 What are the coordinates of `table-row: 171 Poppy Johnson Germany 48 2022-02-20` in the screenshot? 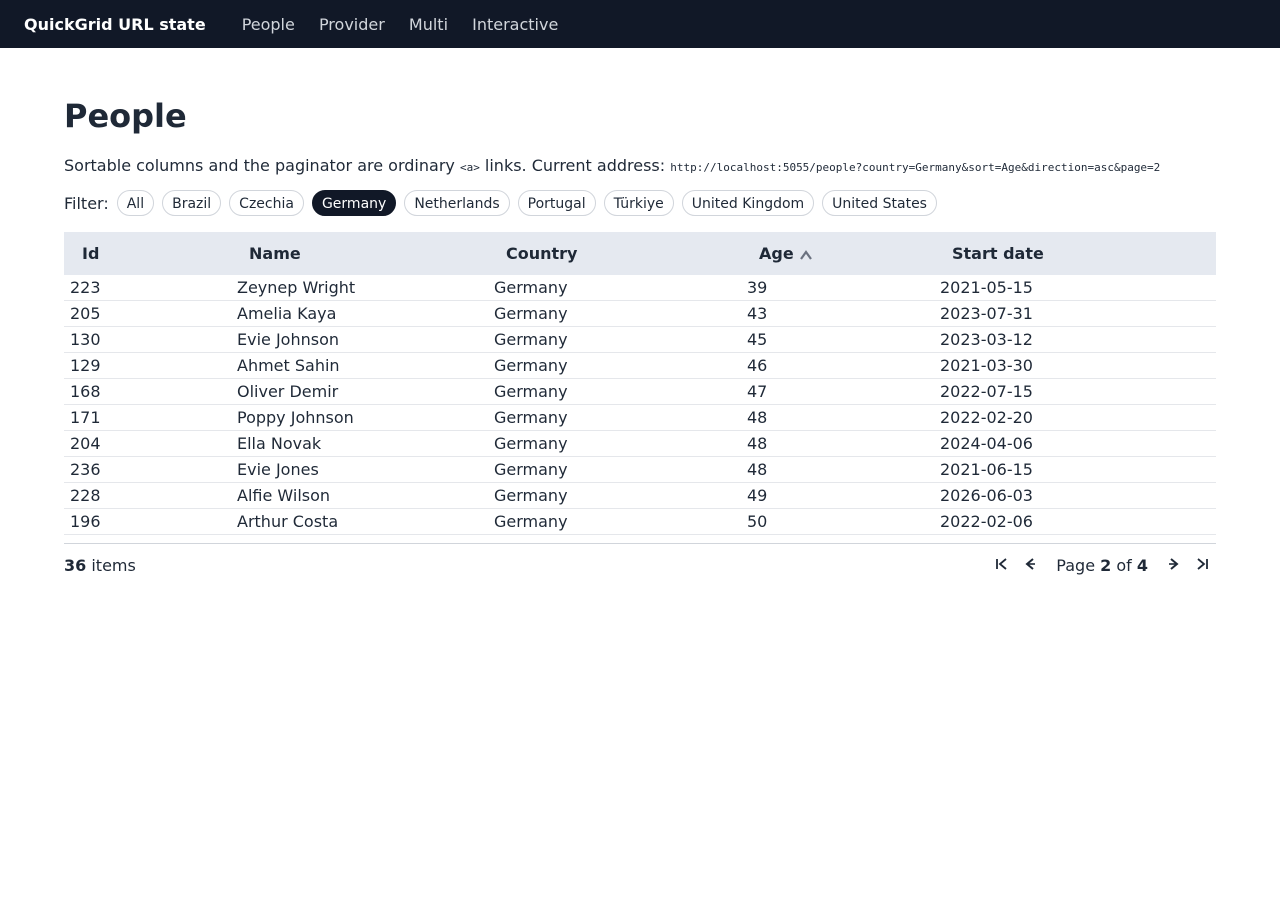 It's located at (640, 417).